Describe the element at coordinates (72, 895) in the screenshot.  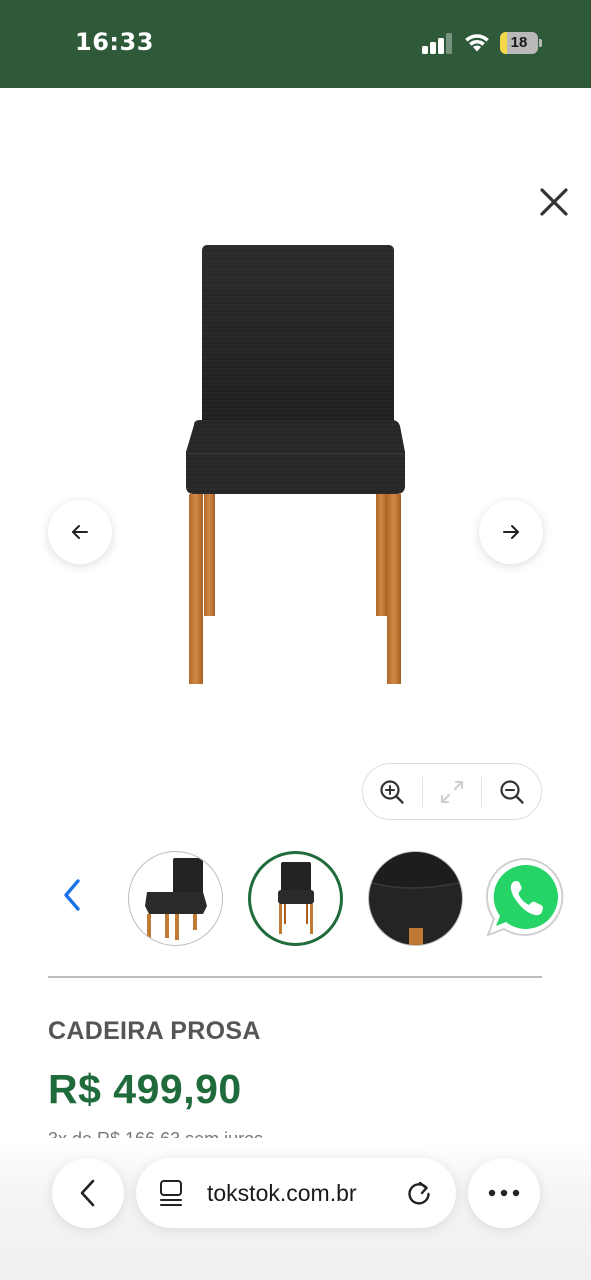
I see `thumbnails-prev-icon` at that location.